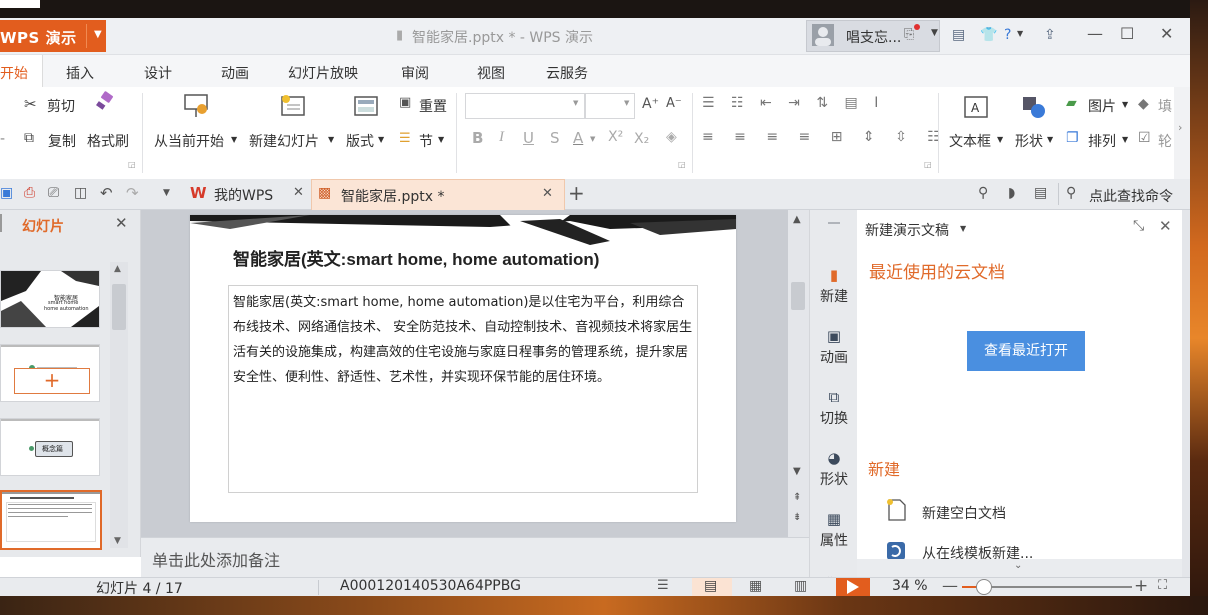 The width and height of the screenshot is (1208, 615). I want to click on font-name-select, so click(525, 106).